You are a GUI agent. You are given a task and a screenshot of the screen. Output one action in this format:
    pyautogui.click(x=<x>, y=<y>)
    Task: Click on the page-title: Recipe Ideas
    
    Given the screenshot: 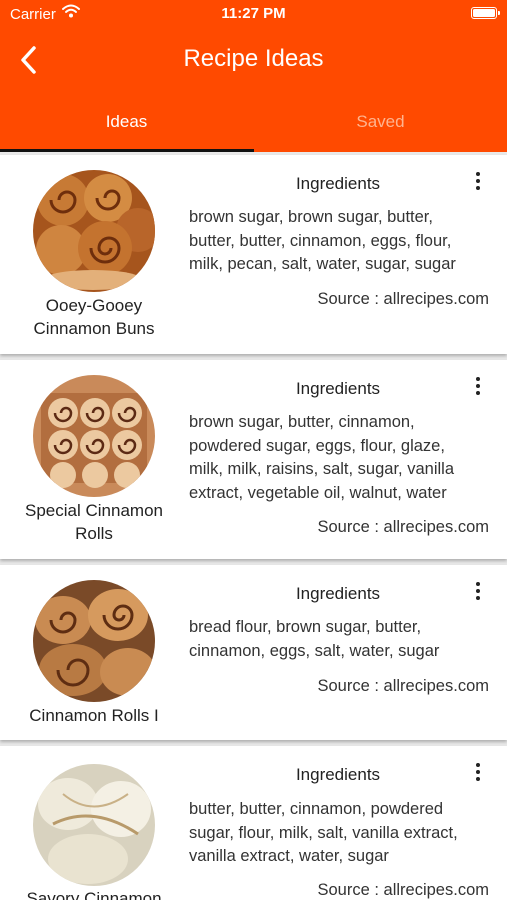 What is the action you would take?
    pyautogui.click(x=253, y=58)
    